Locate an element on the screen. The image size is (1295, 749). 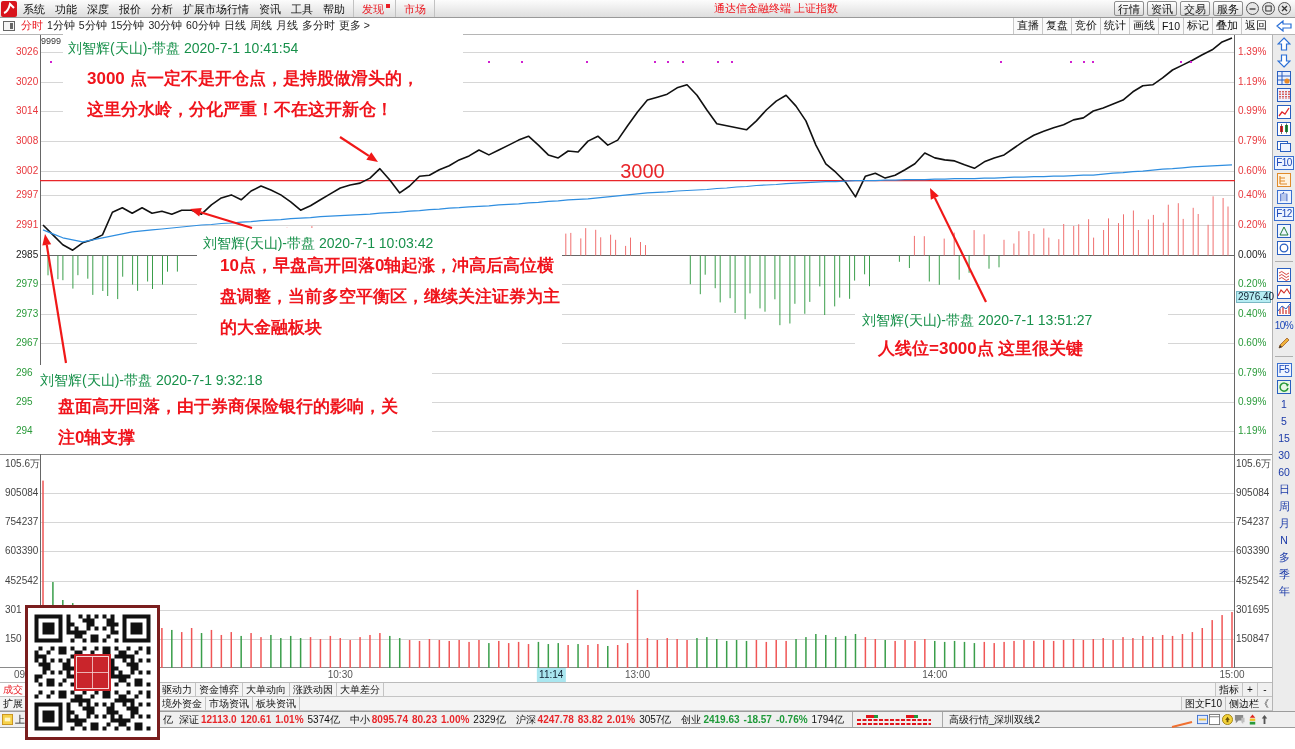
panel-button: + is located at coordinates (1249, 689).